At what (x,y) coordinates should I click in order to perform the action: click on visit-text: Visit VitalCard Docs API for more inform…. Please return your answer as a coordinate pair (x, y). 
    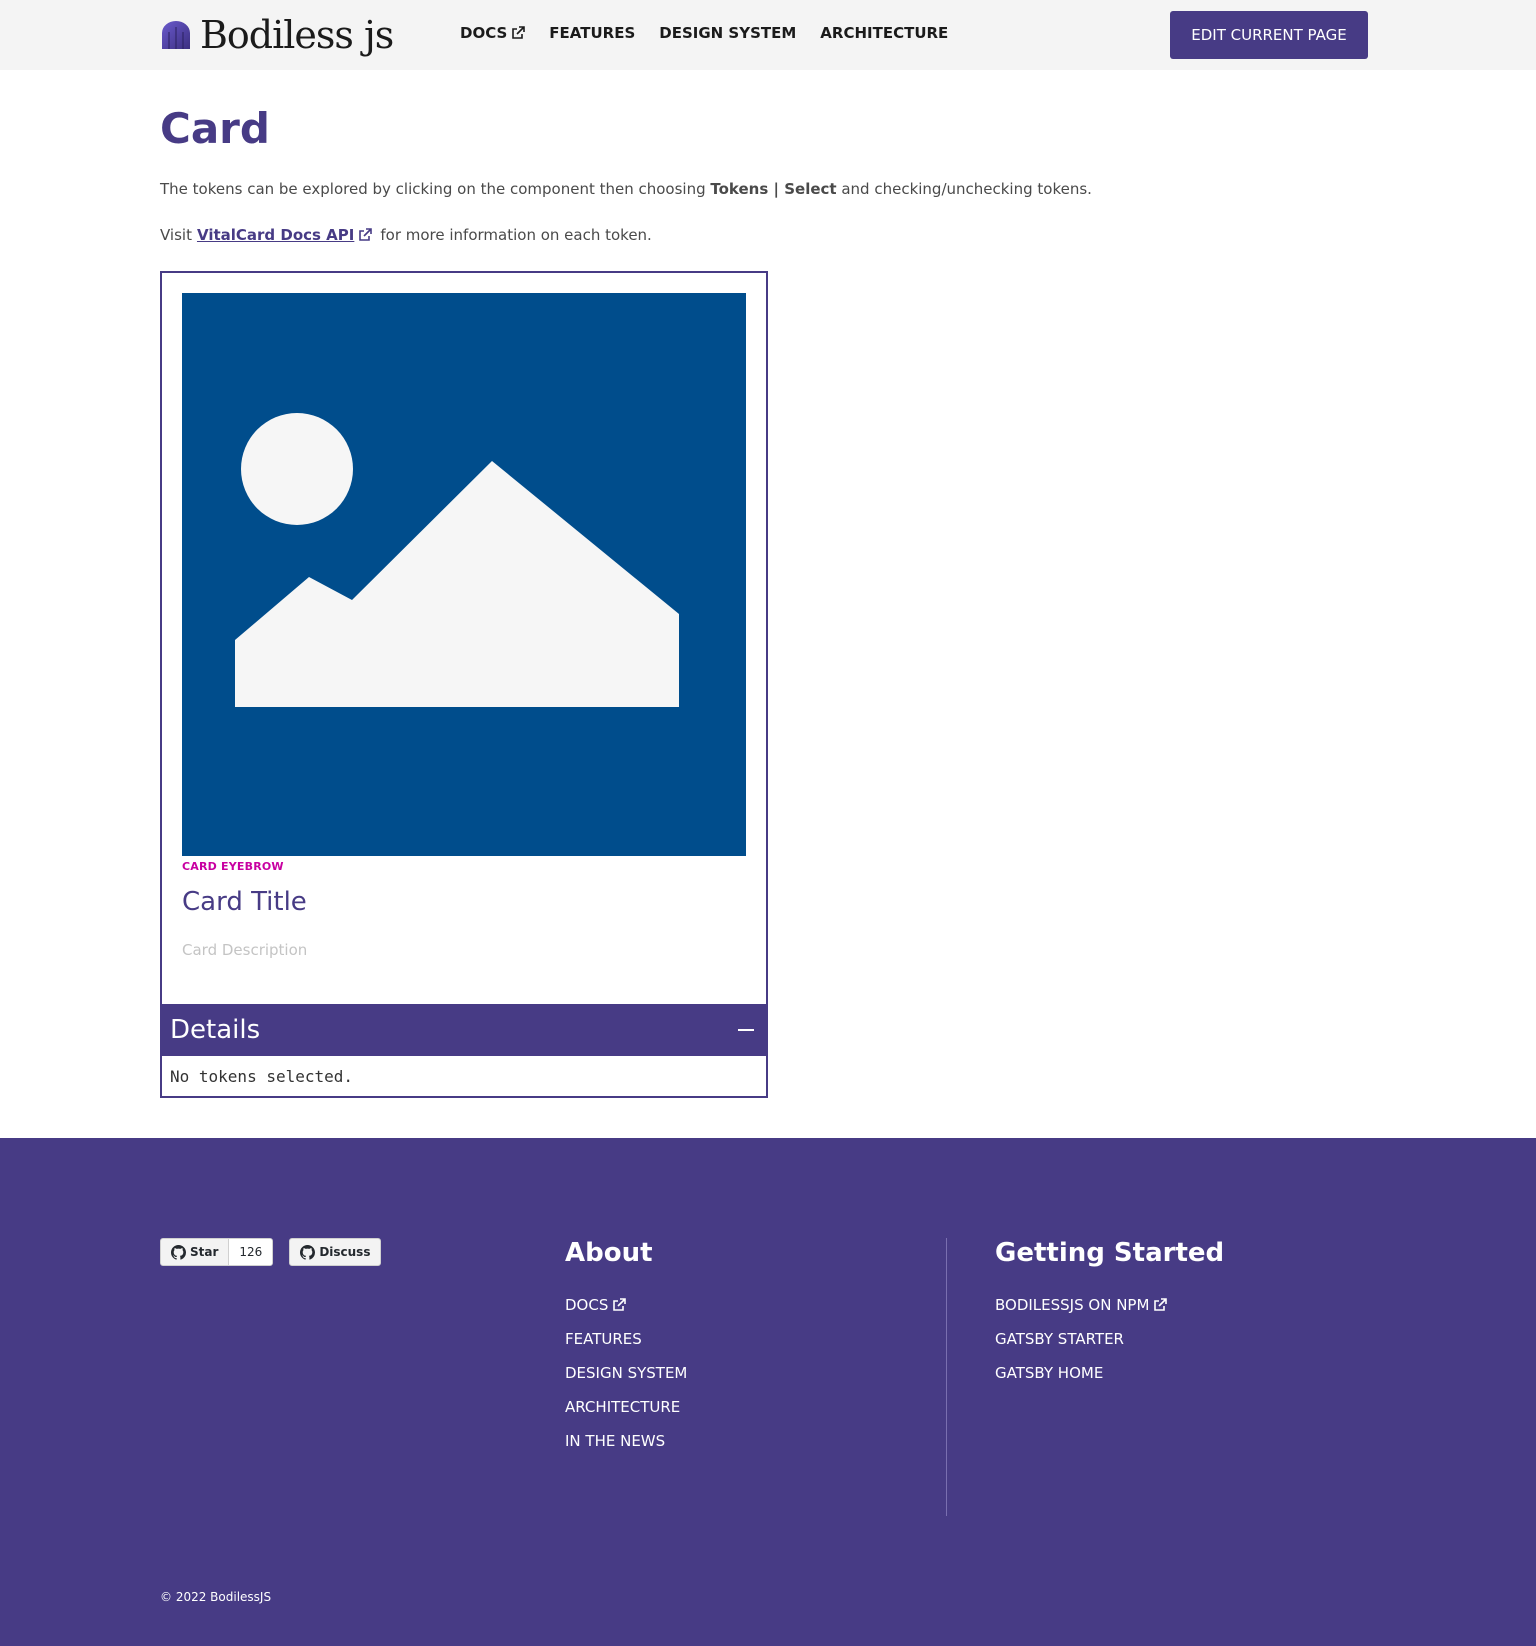
    Looking at the image, I should click on (406, 235).